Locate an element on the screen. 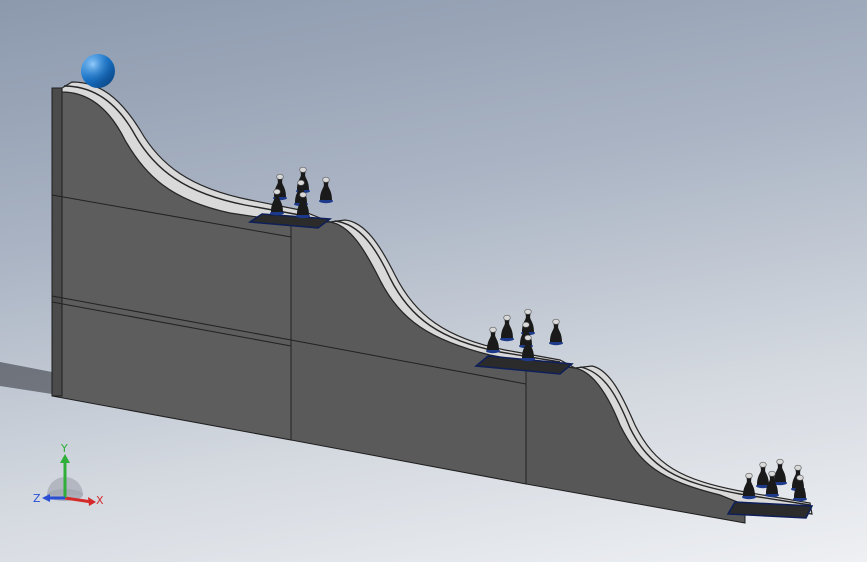 This screenshot has height=562, width=867. x-axis-line is located at coordinates (78, 500).